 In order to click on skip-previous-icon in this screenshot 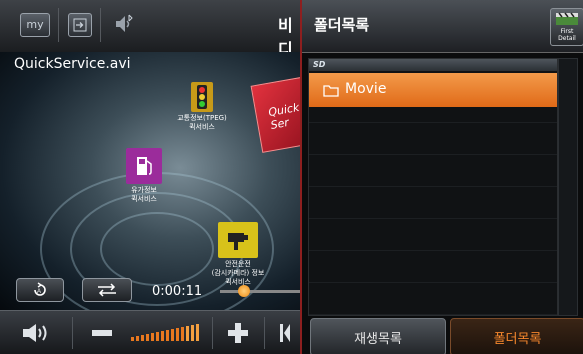, I will do `click(285, 333)`.